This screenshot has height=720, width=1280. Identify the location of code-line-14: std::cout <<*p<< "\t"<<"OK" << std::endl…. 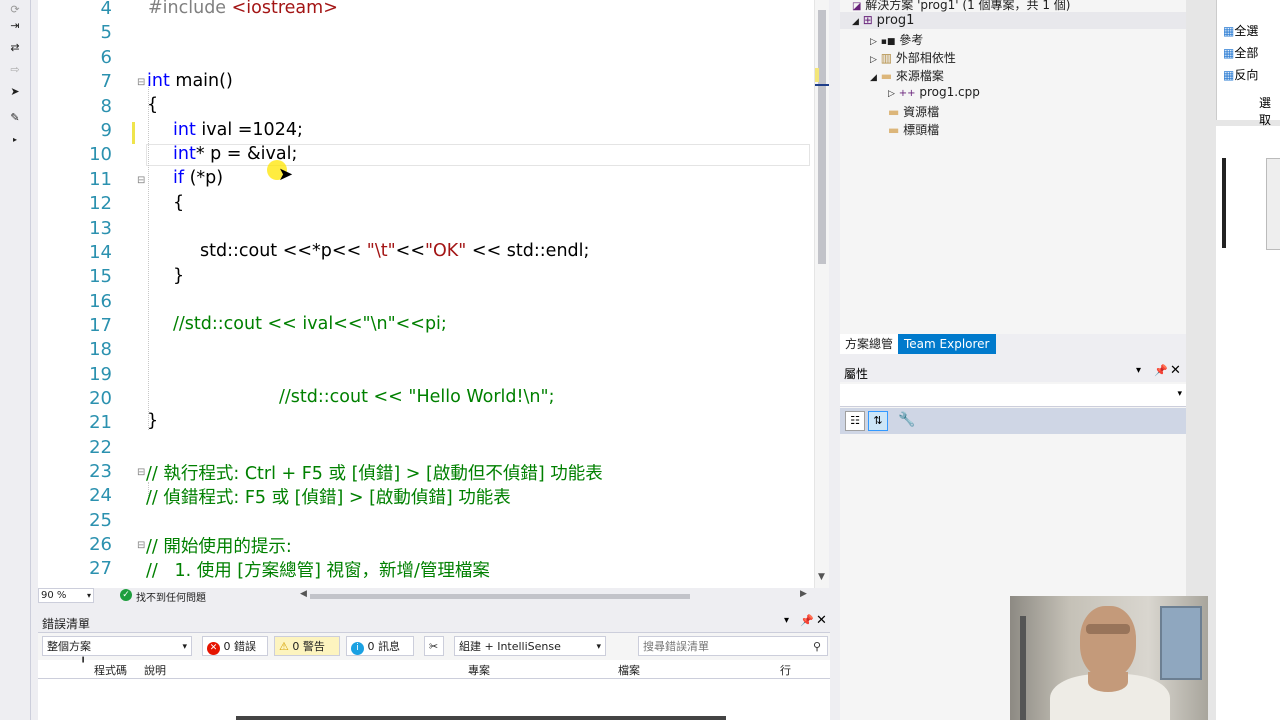
(394, 251).